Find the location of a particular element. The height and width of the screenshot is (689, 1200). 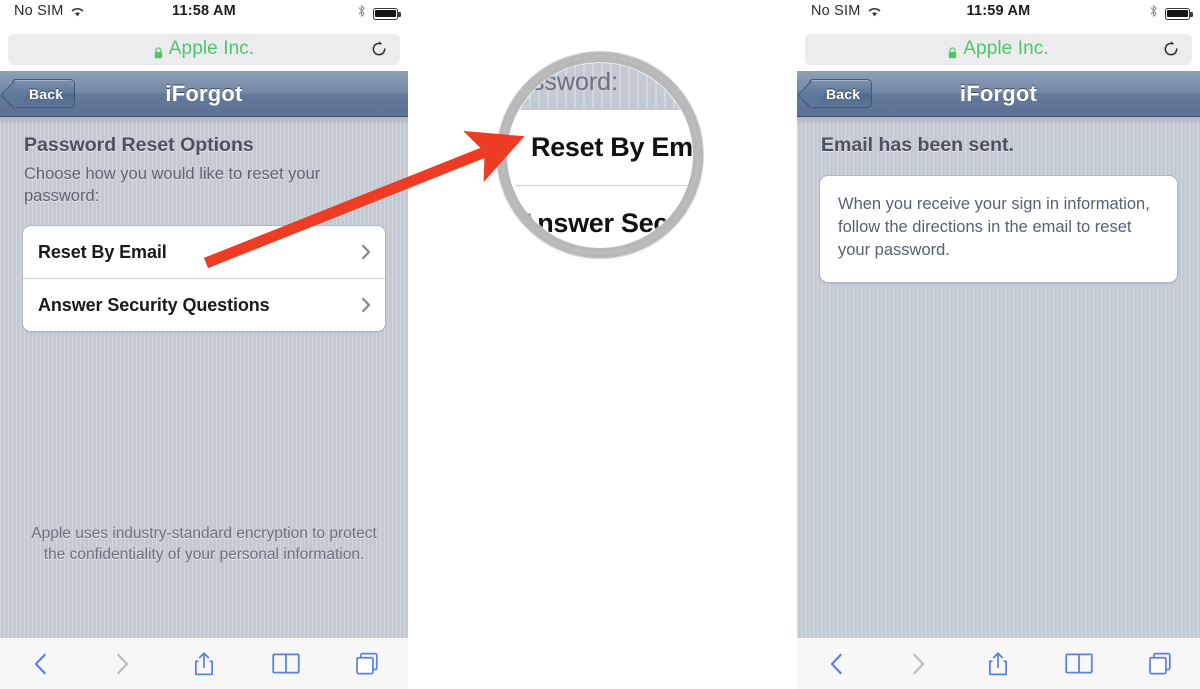

magnifier-row-reset-by-email: Reset By Emai is located at coordinates (607, 147).